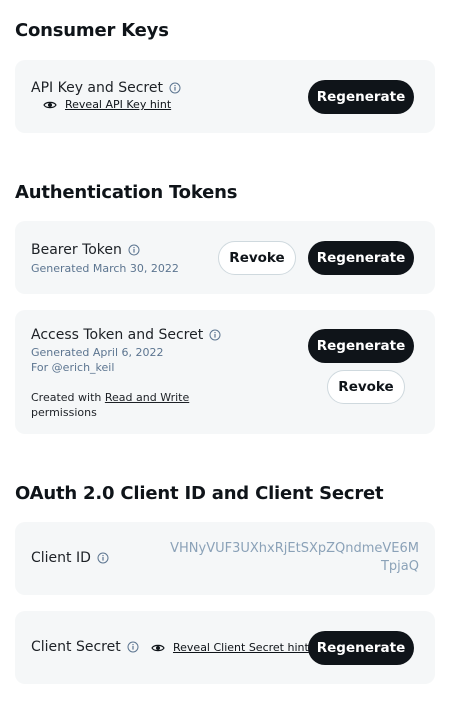 The image size is (474, 719). What do you see at coordinates (66, 397) in the screenshot?
I see `created-with-prefix: Created with` at bounding box center [66, 397].